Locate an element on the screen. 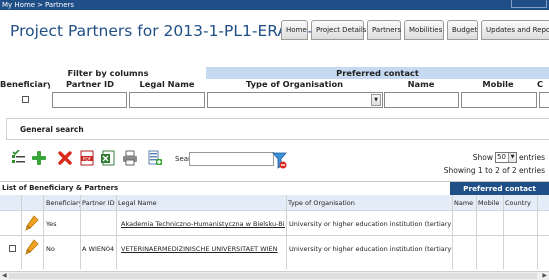  filter-col-partner-id: Partner ID is located at coordinates (89, 84).